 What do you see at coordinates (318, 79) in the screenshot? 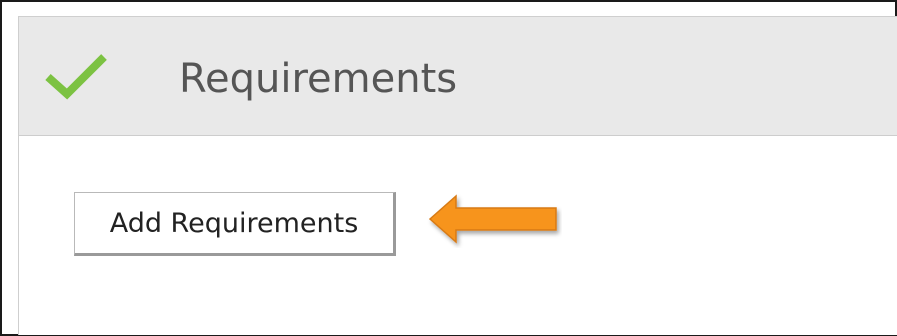
I see `panel-title: Requirements` at bounding box center [318, 79].